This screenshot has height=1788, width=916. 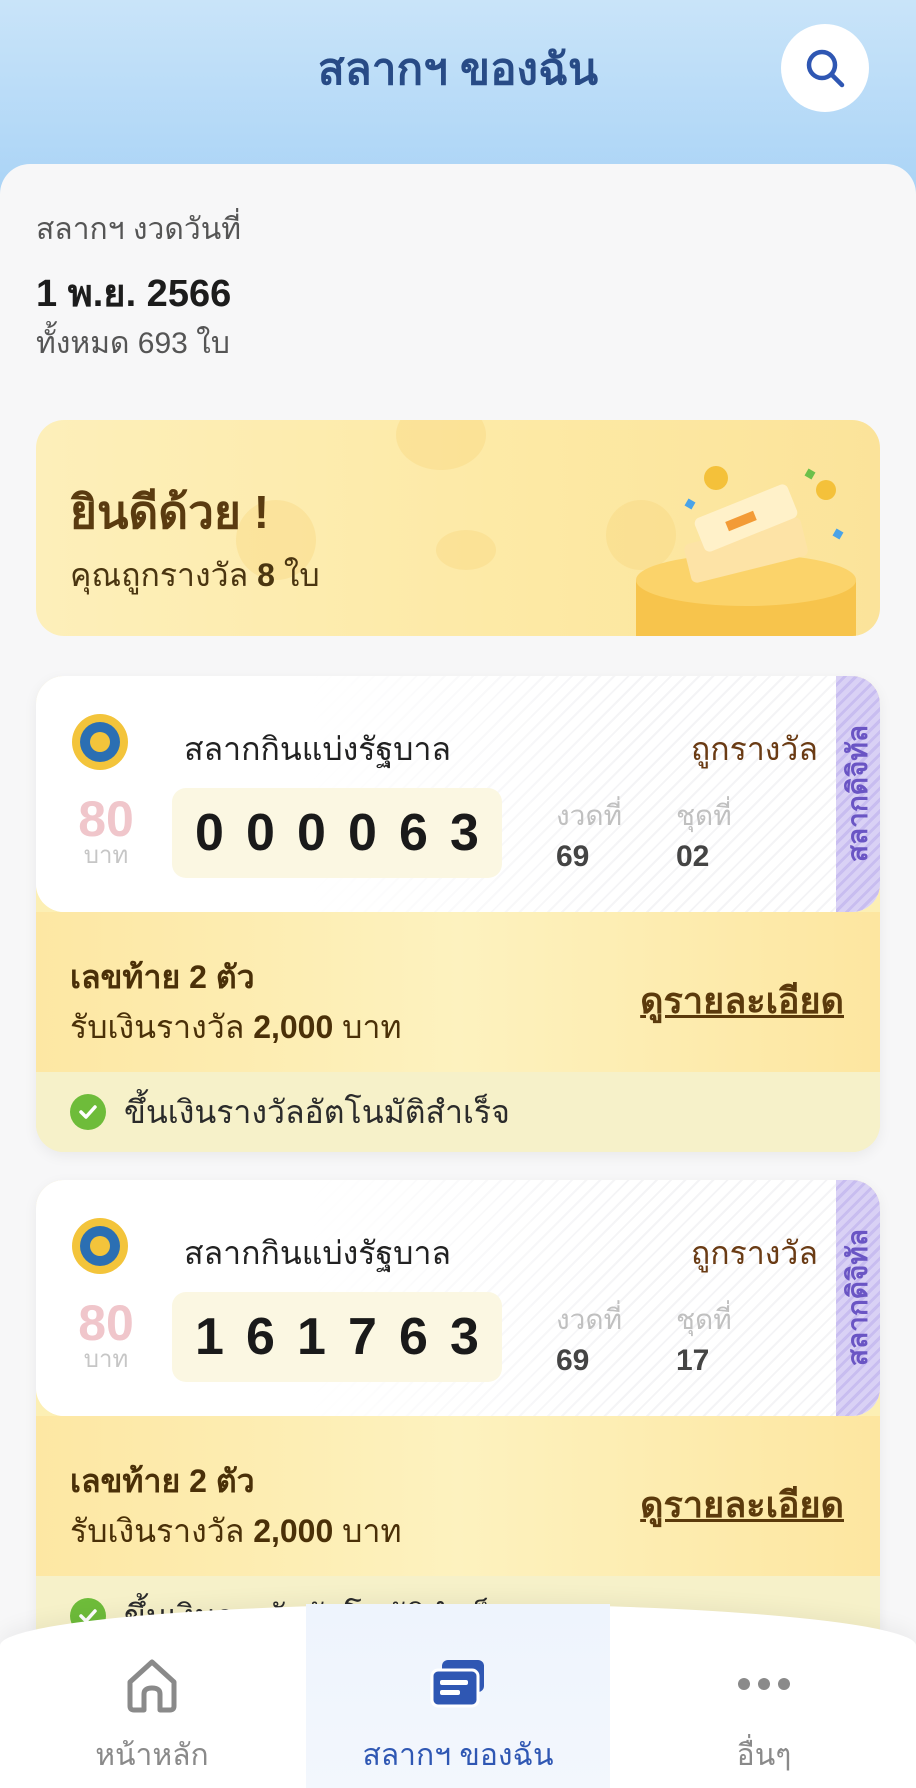 I want to click on draw-date: 1 พ.ย. 2566, so click(x=134, y=294).